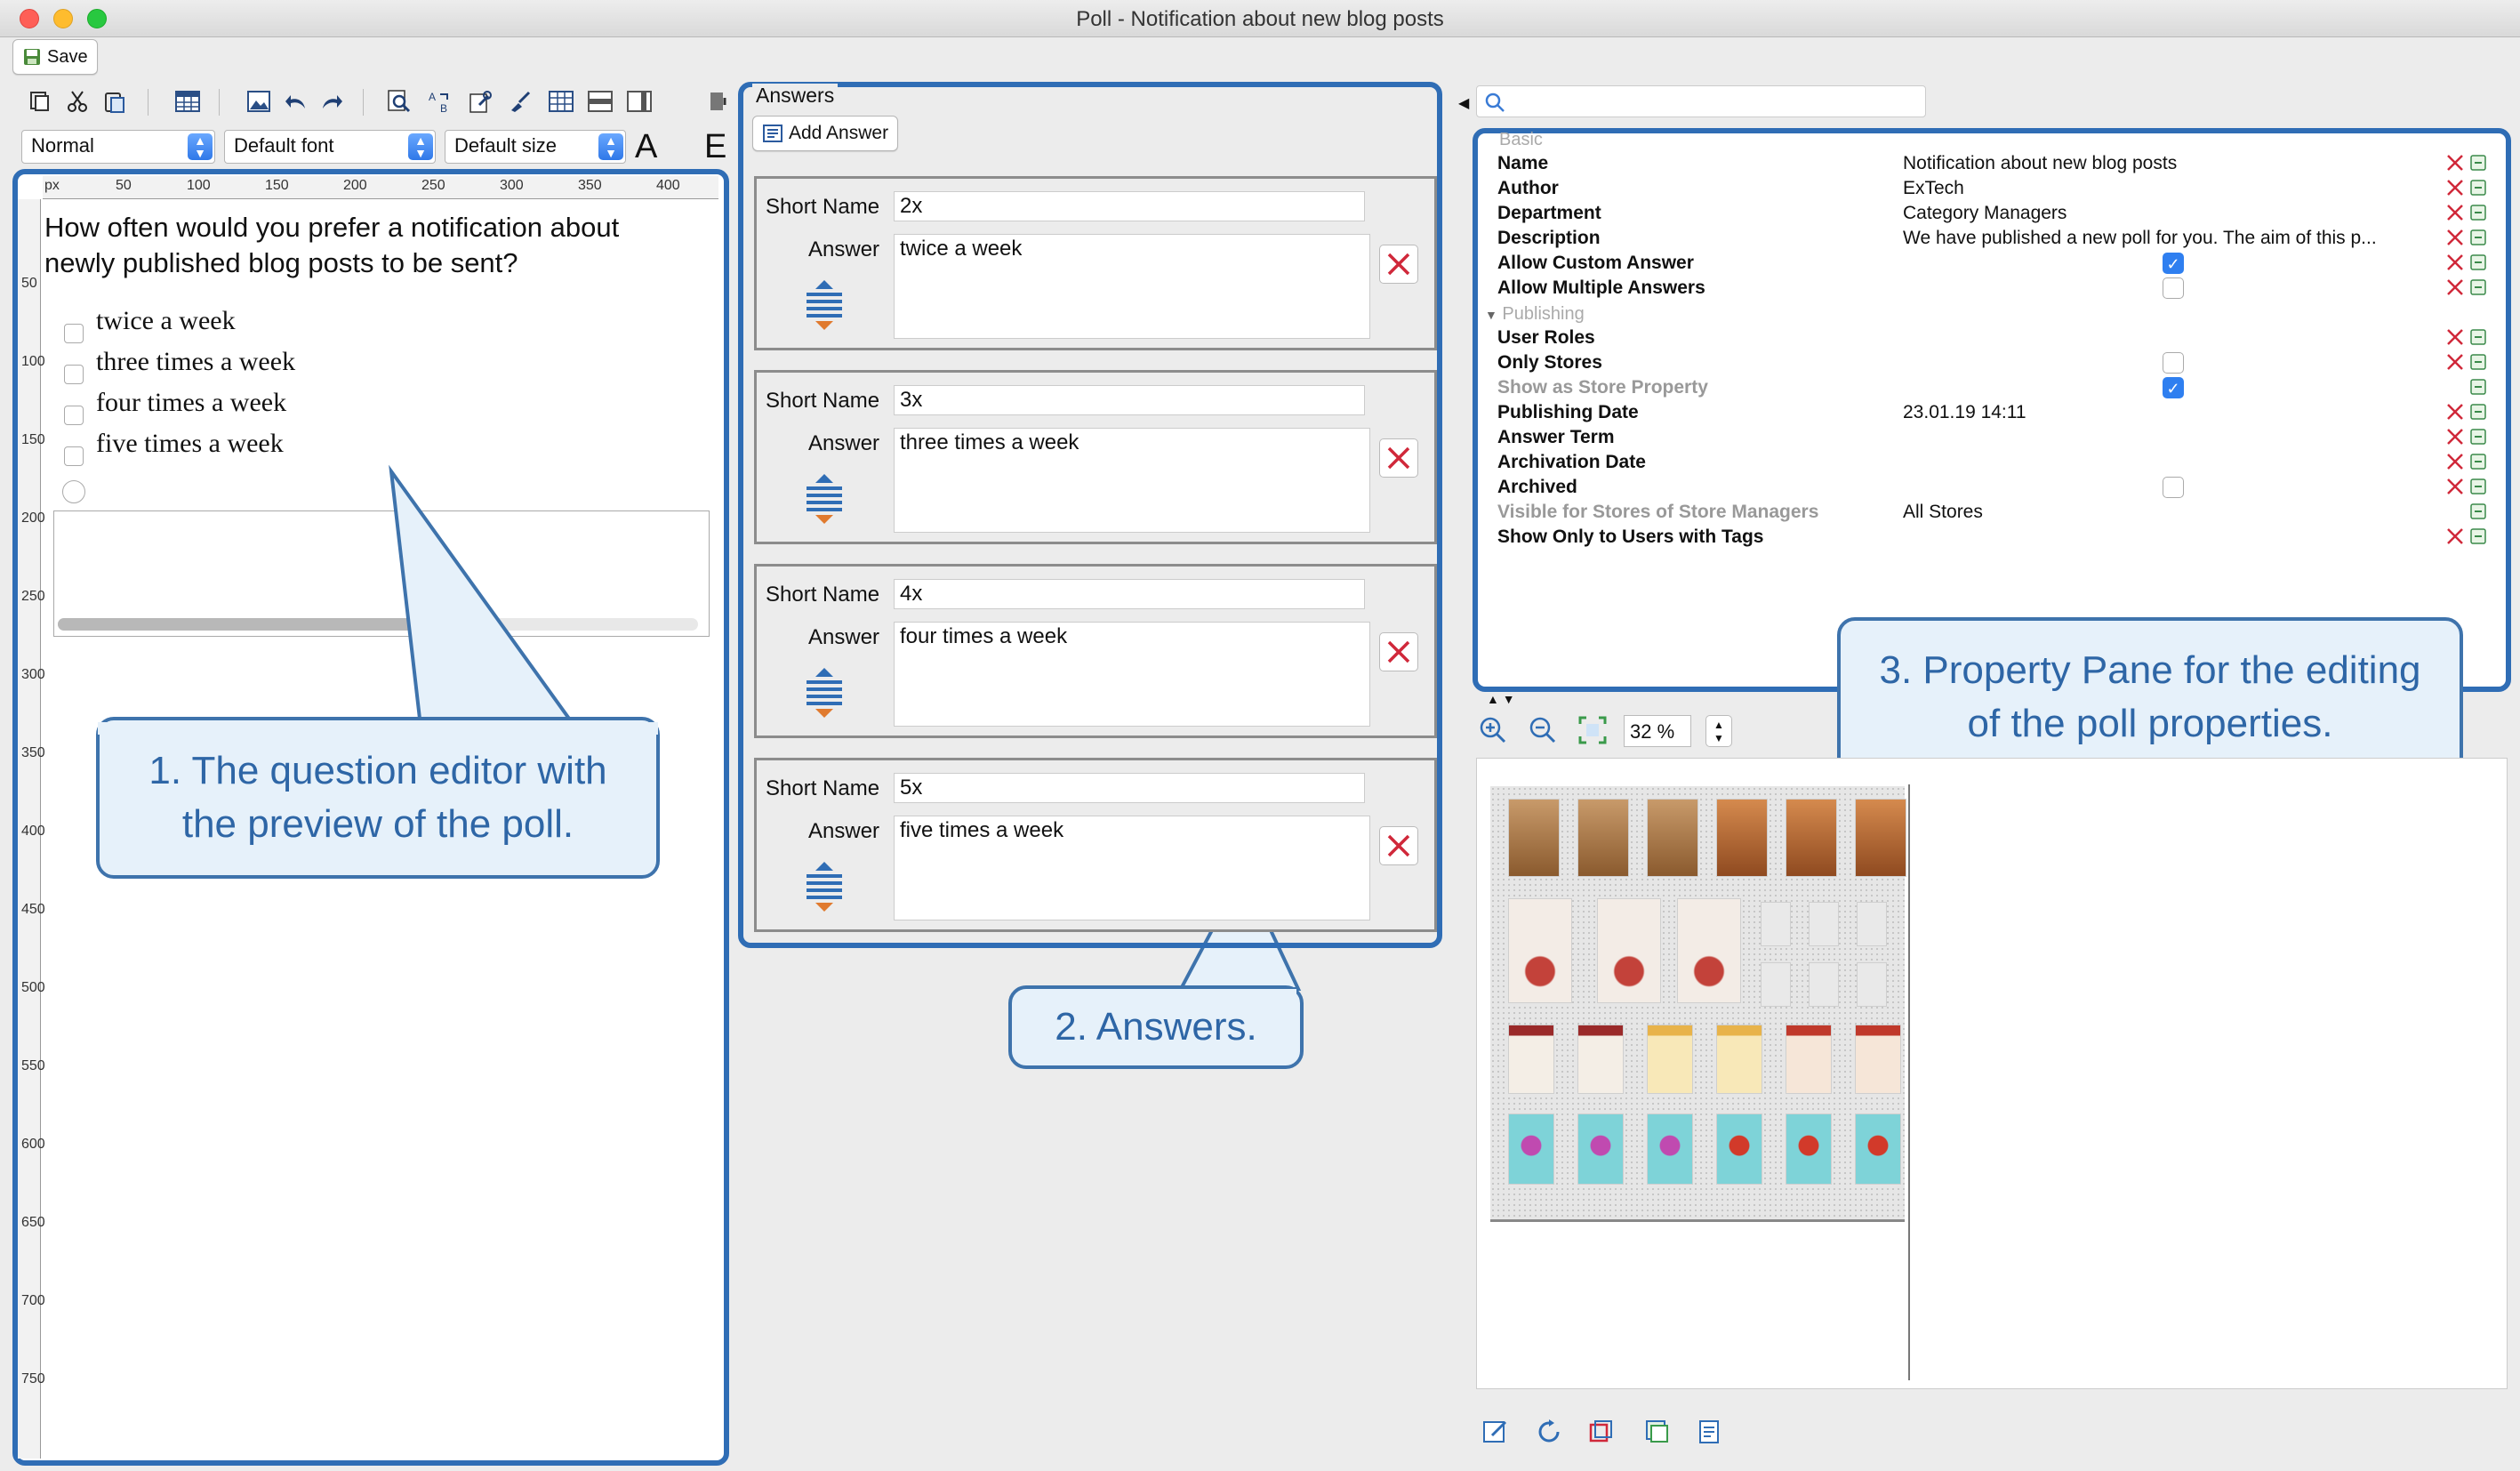 This screenshot has width=2520, height=1471. What do you see at coordinates (1600, 1432) in the screenshot?
I see `crop-icon` at bounding box center [1600, 1432].